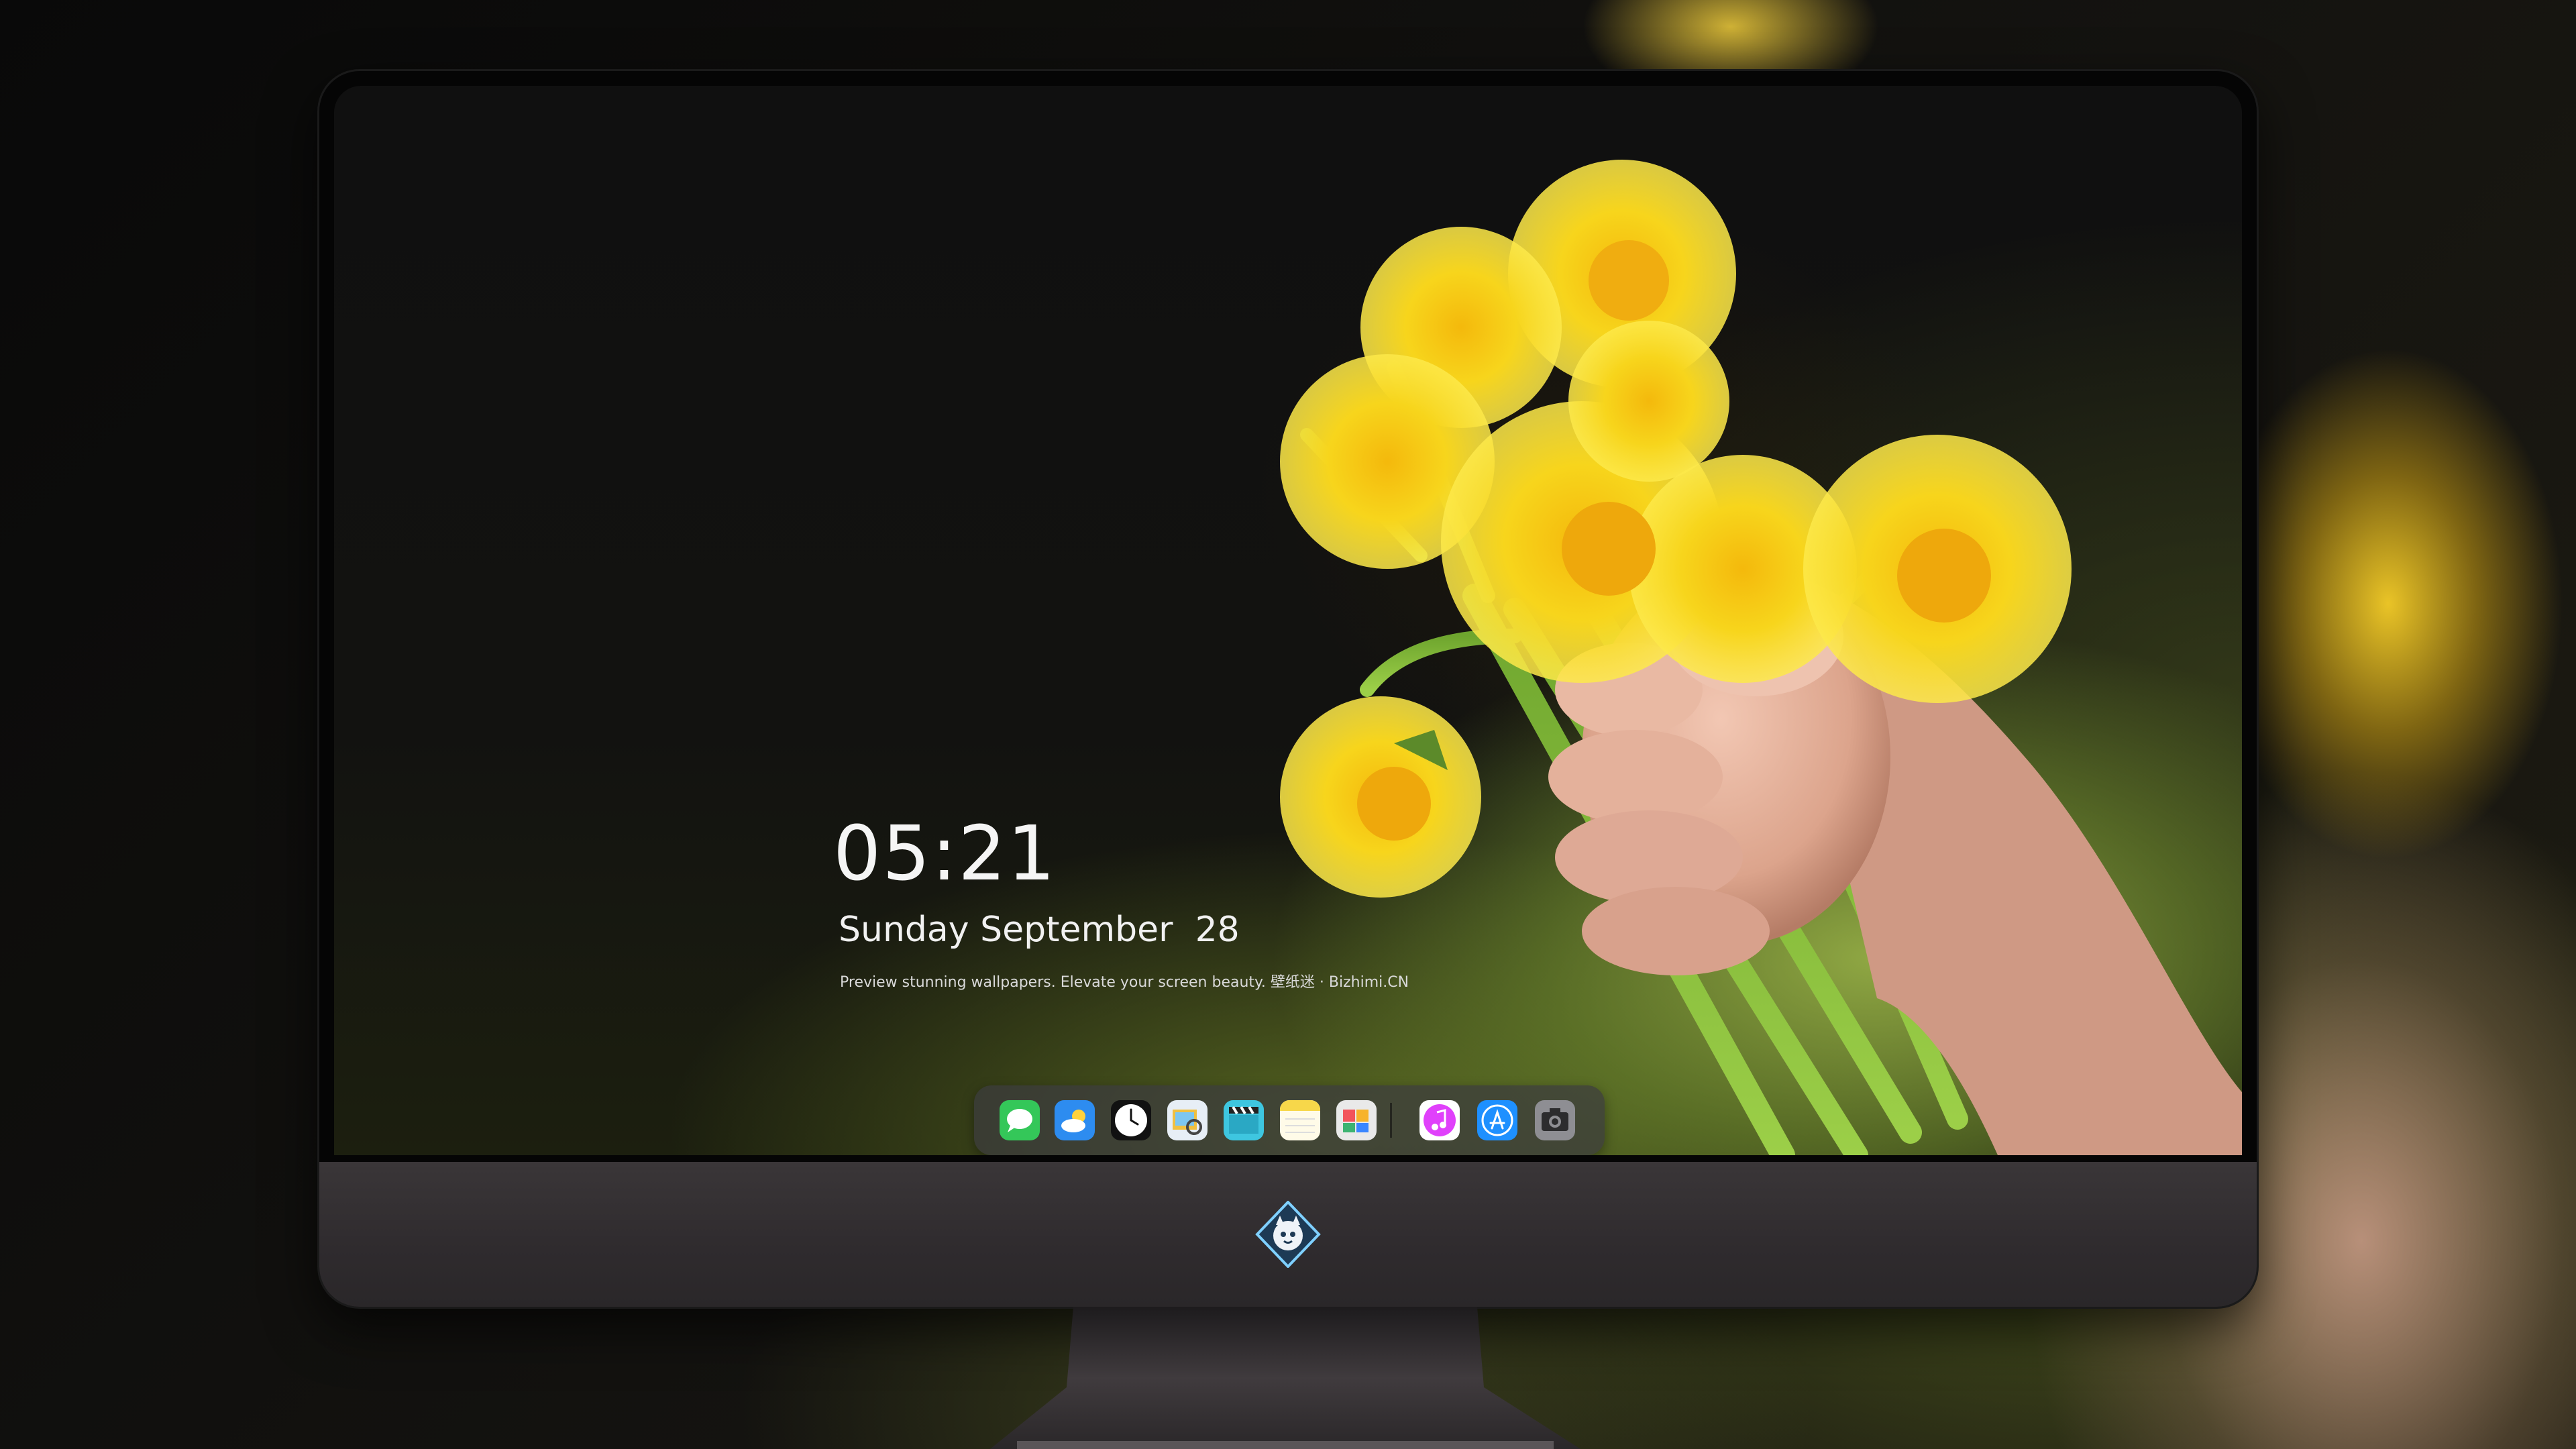  What do you see at coordinates (1300, 1120) in the screenshot?
I see `notes-icon` at bounding box center [1300, 1120].